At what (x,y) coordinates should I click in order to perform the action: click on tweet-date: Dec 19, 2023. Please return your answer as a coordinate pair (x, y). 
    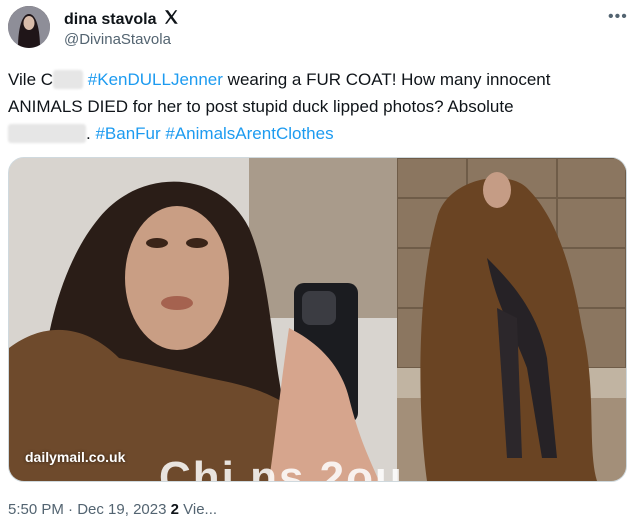
    Looking at the image, I should click on (121, 509).